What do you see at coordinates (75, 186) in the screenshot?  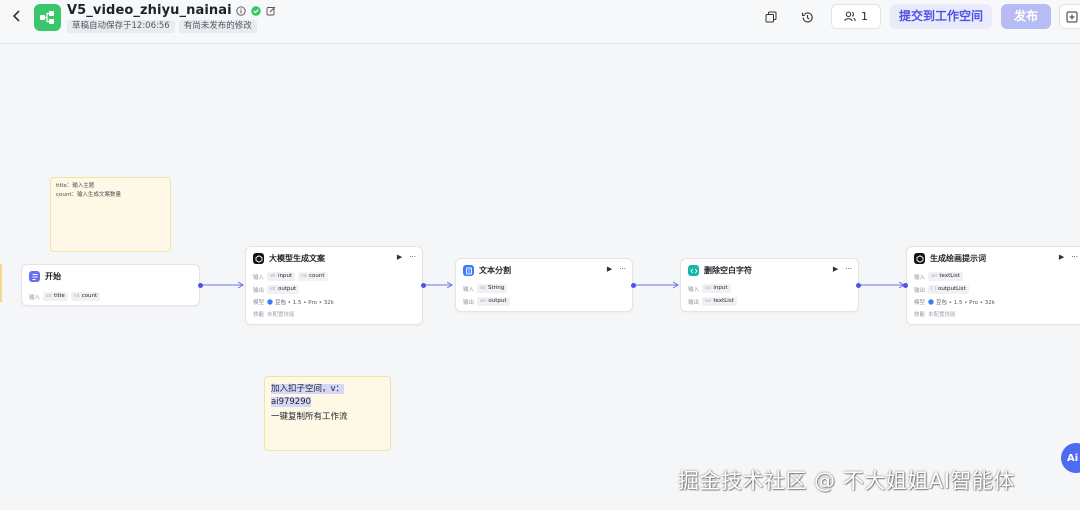 I see `note-line: title：输入主题` at bounding box center [75, 186].